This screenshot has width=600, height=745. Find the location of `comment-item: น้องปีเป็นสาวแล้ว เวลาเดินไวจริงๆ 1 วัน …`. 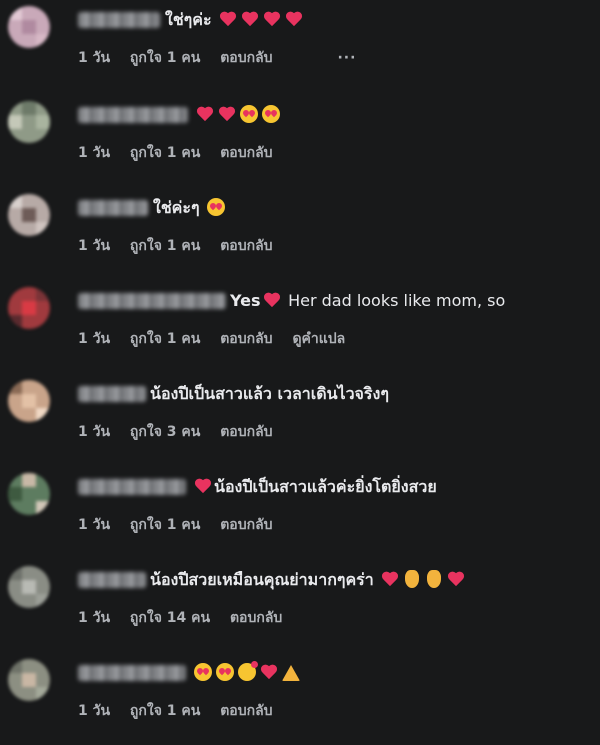

comment-item: น้องปีเป็นสาวแล้ว เวลาเดินไวจริงๆ 1 วัน … is located at coordinates (300, 420).